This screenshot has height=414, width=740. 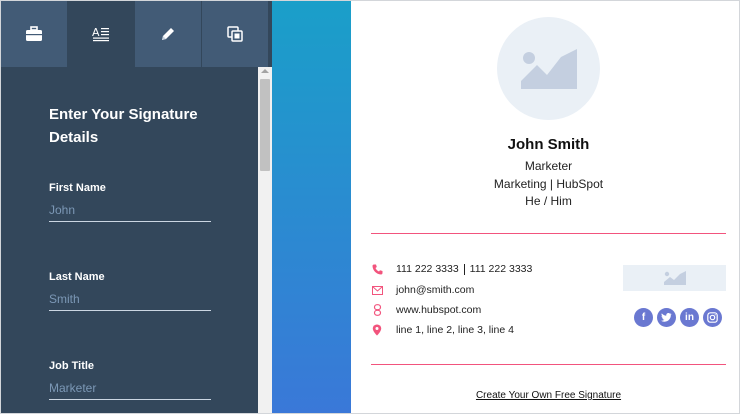 What do you see at coordinates (548, 144) in the screenshot?
I see `signature-name: John Smith` at bounding box center [548, 144].